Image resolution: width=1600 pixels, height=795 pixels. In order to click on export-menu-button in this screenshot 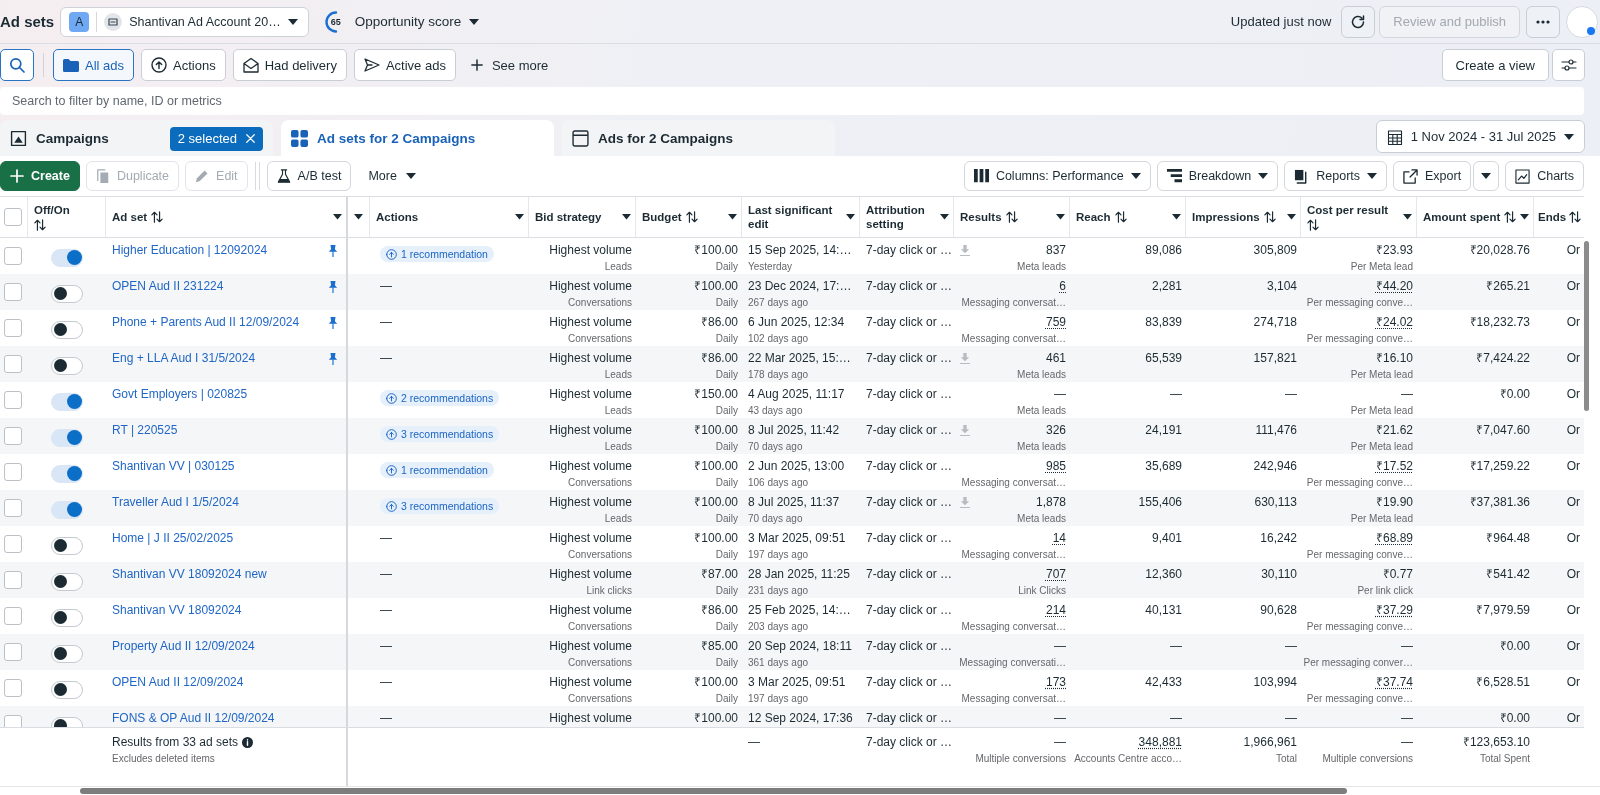, I will do `click(1486, 176)`.